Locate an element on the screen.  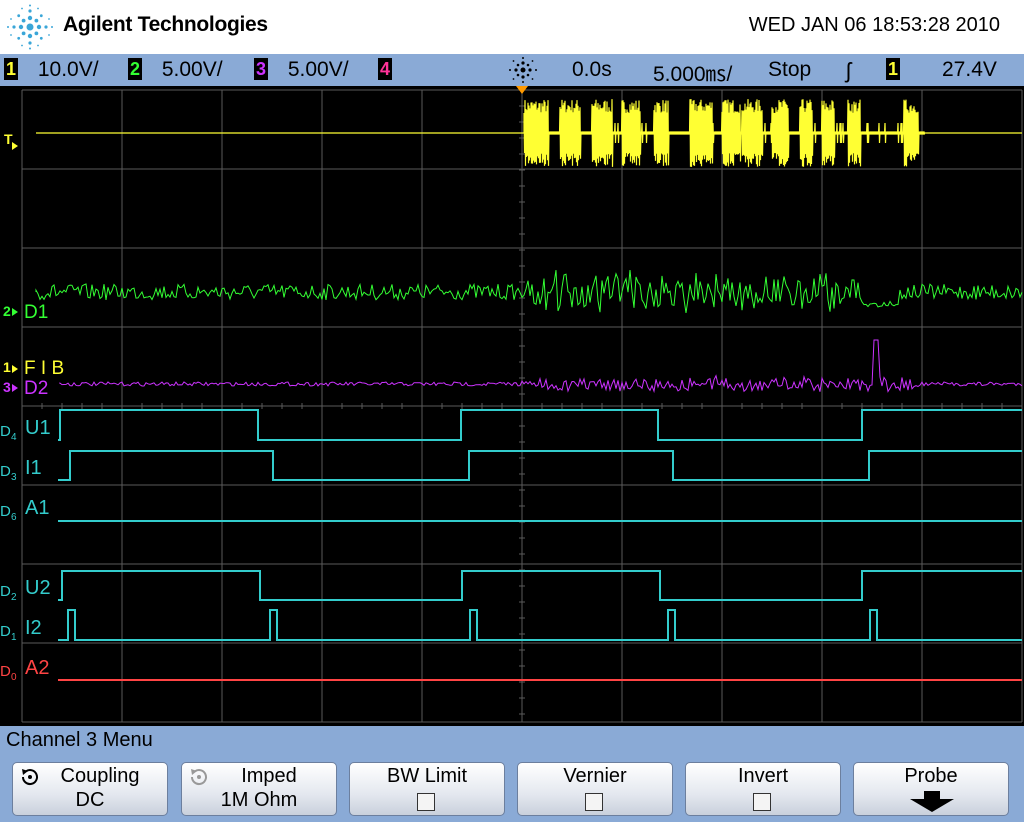
digital-channel-index: 2 is located at coordinates (14, 597).